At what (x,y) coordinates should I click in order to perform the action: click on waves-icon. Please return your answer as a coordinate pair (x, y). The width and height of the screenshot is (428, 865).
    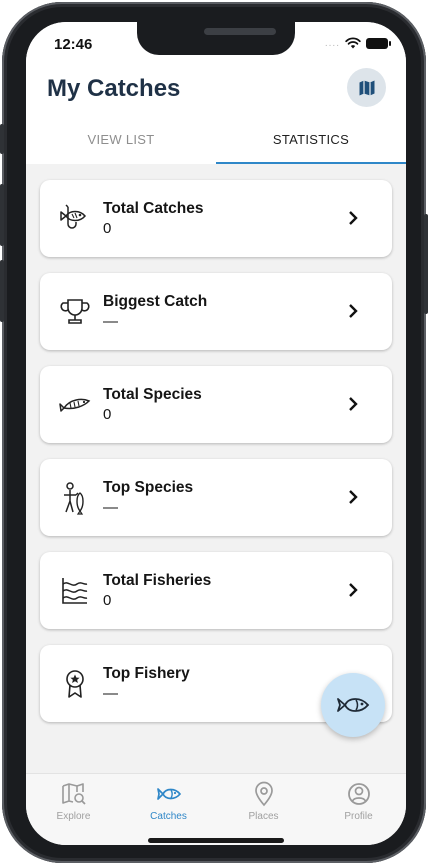
    Looking at the image, I should click on (75, 591).